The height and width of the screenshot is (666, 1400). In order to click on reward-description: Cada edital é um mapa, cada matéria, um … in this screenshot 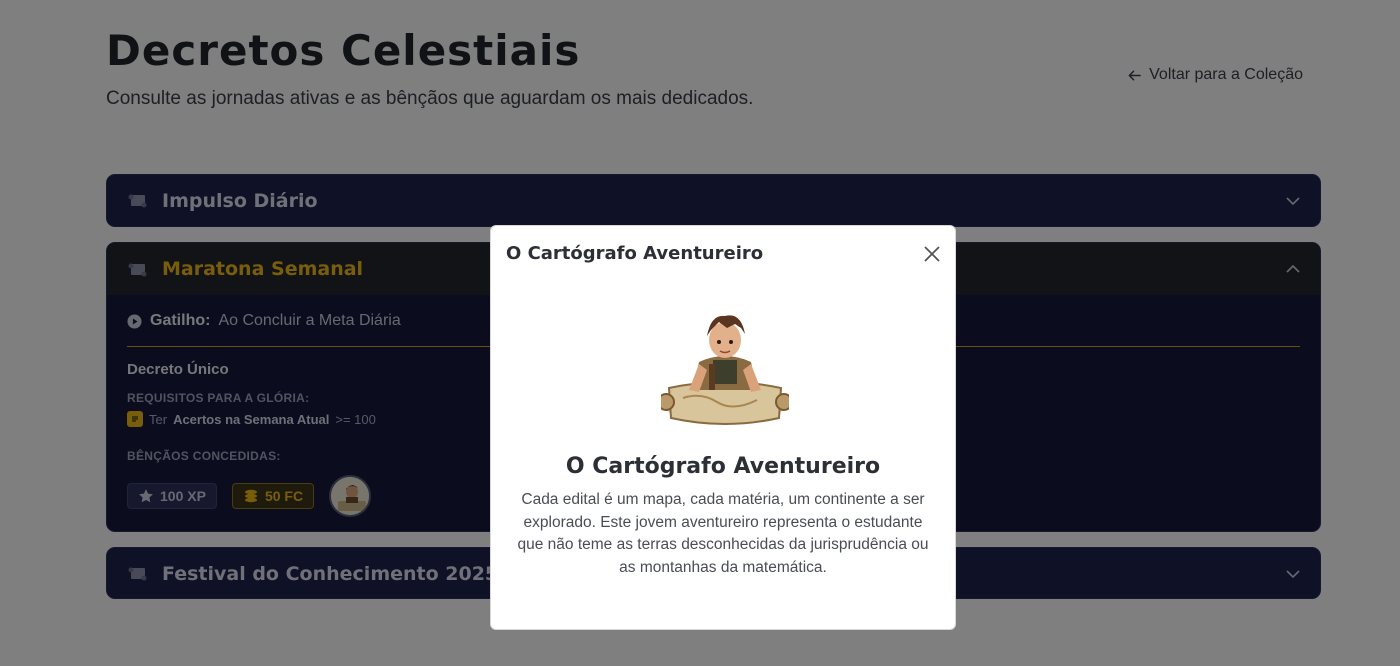, I will do `click(723, 533)`.